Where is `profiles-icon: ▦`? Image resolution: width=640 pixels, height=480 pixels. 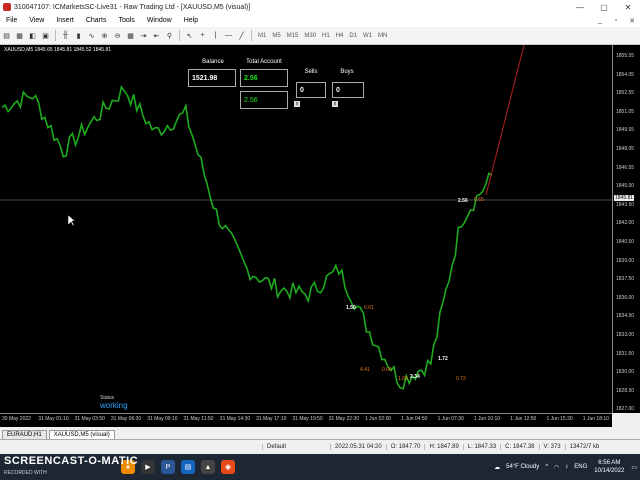
profiles-icon: ▦ is located at coordinates (19, 35).